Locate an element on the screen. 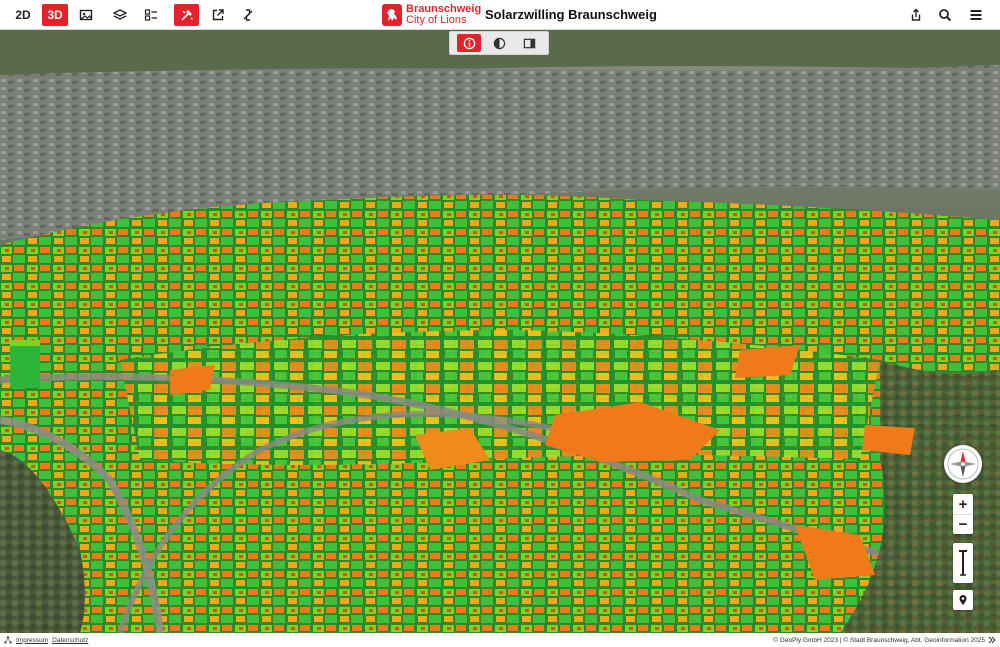 Image resolution: width=1000 pixels, height=647 pixels. layers-icon is located at coordinates (120, 14).